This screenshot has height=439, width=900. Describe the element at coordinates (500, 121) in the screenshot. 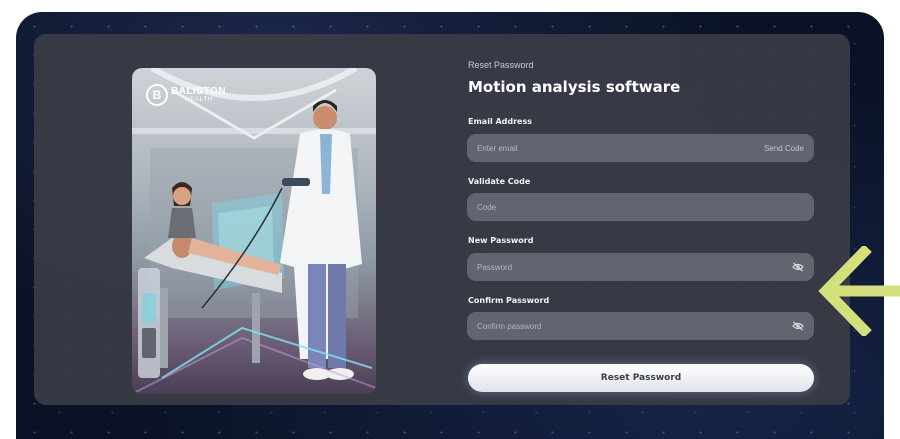

I see `email-label: Email Address` at that location.